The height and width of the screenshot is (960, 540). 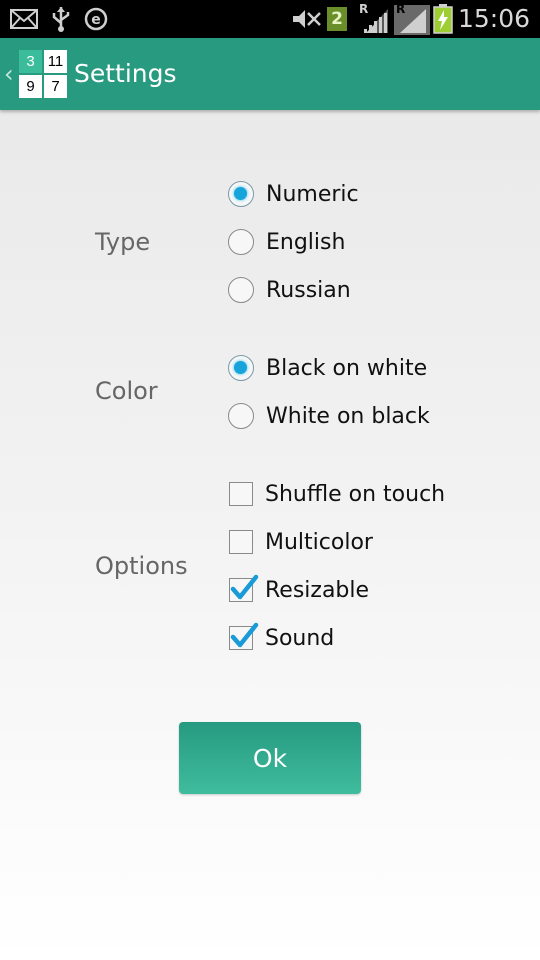 I want to click on page-title: Settings, so click(x=125, y=73).